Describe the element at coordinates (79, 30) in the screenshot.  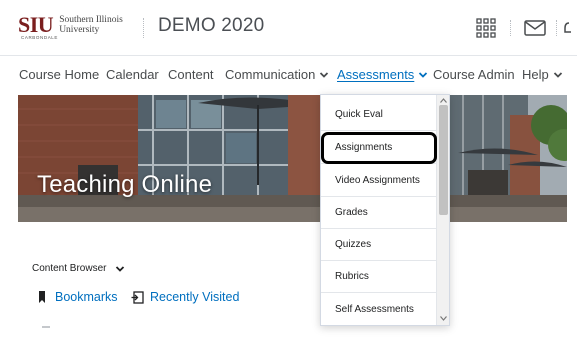
I see `logo-line-2: University` at that location.